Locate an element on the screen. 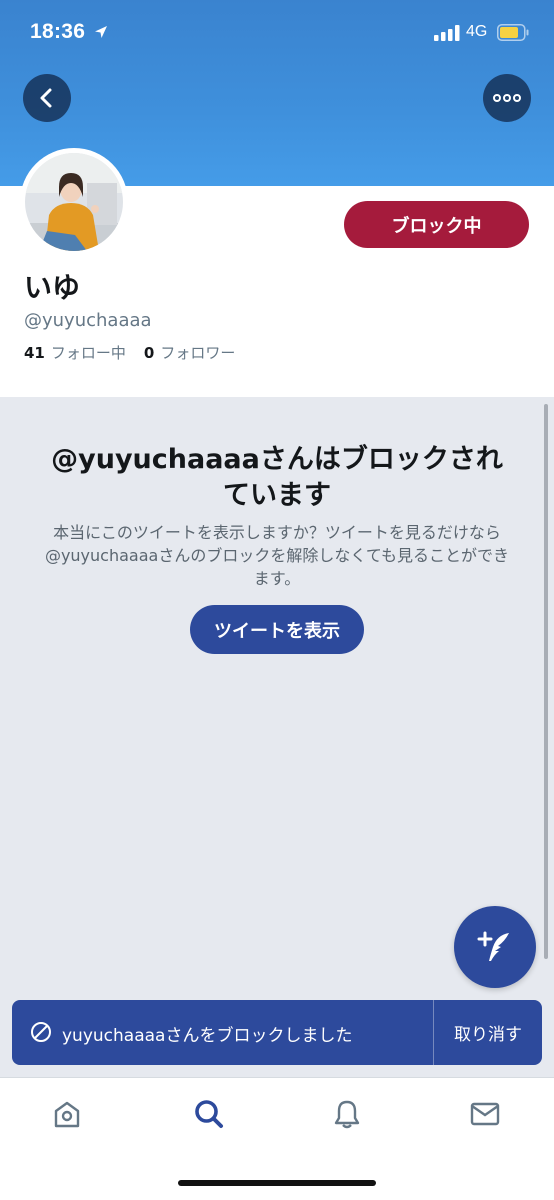  blocked-title: @yuyuchaaaaさんはブロックされています is located at coordinates (277, 477).